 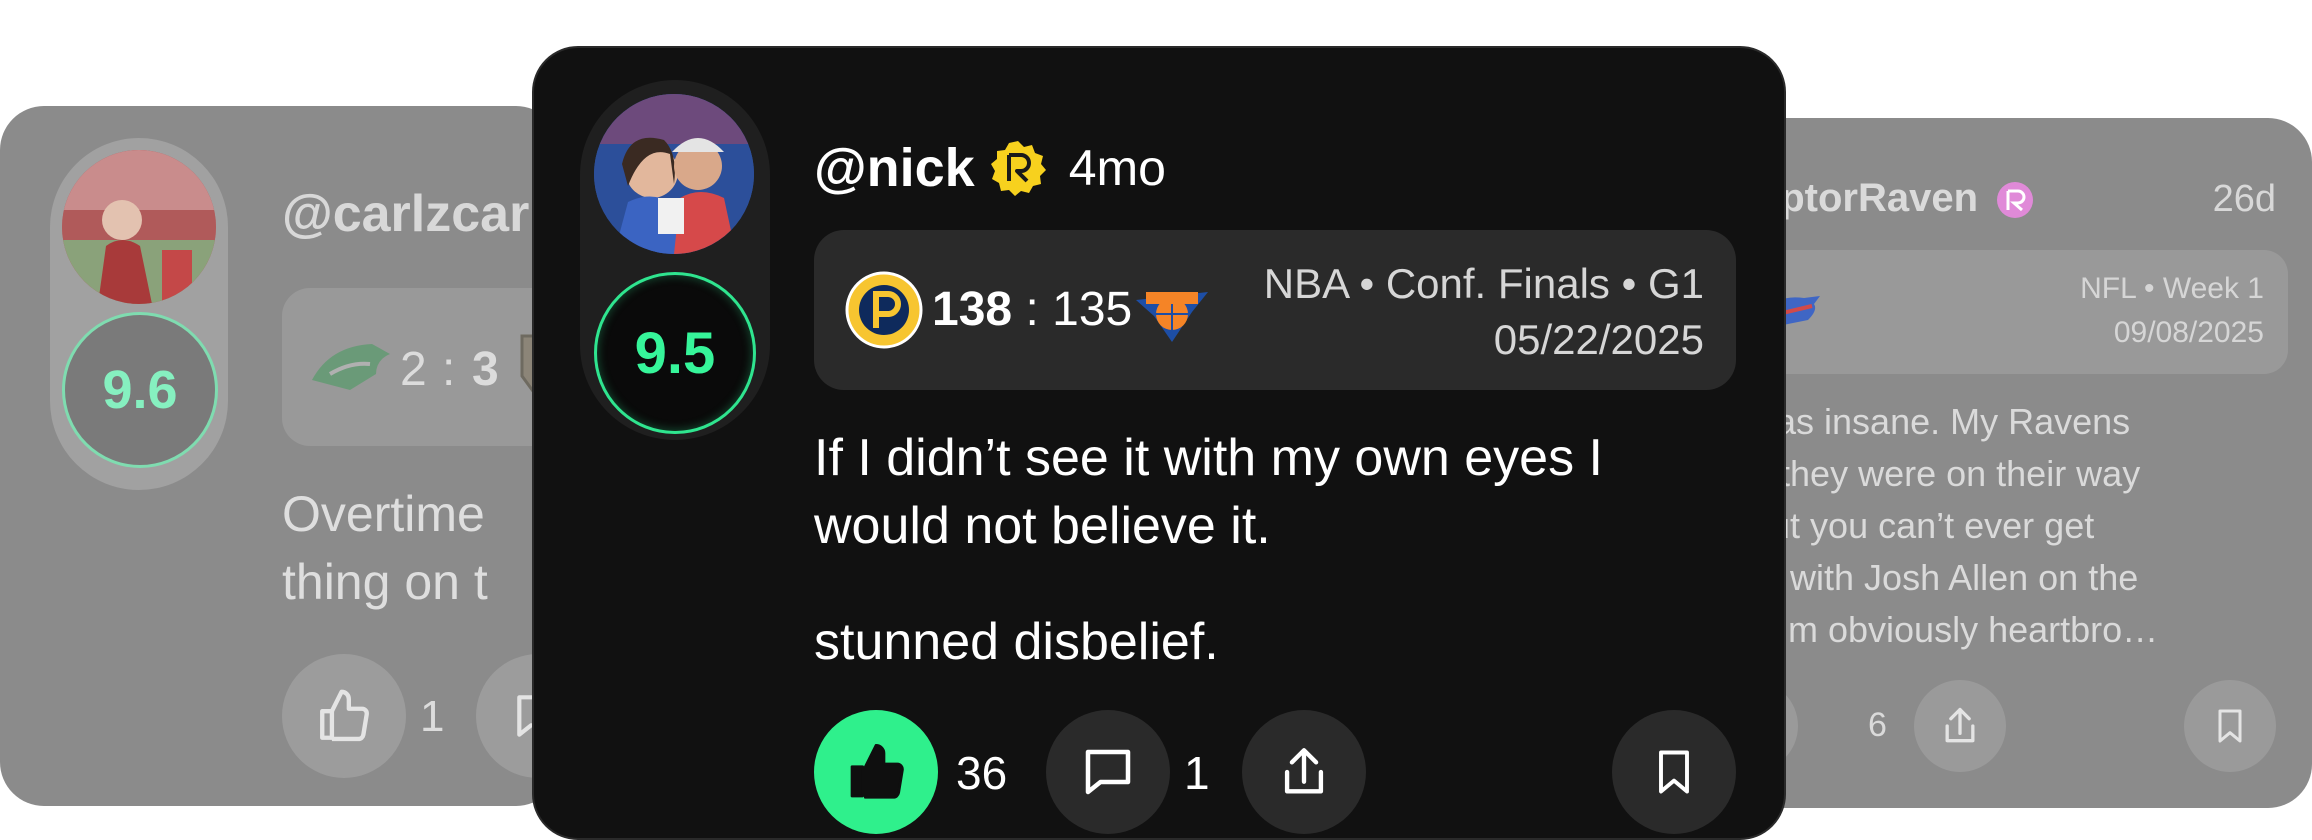 I want to click on like-count: 1, so click(x=432, y=716).